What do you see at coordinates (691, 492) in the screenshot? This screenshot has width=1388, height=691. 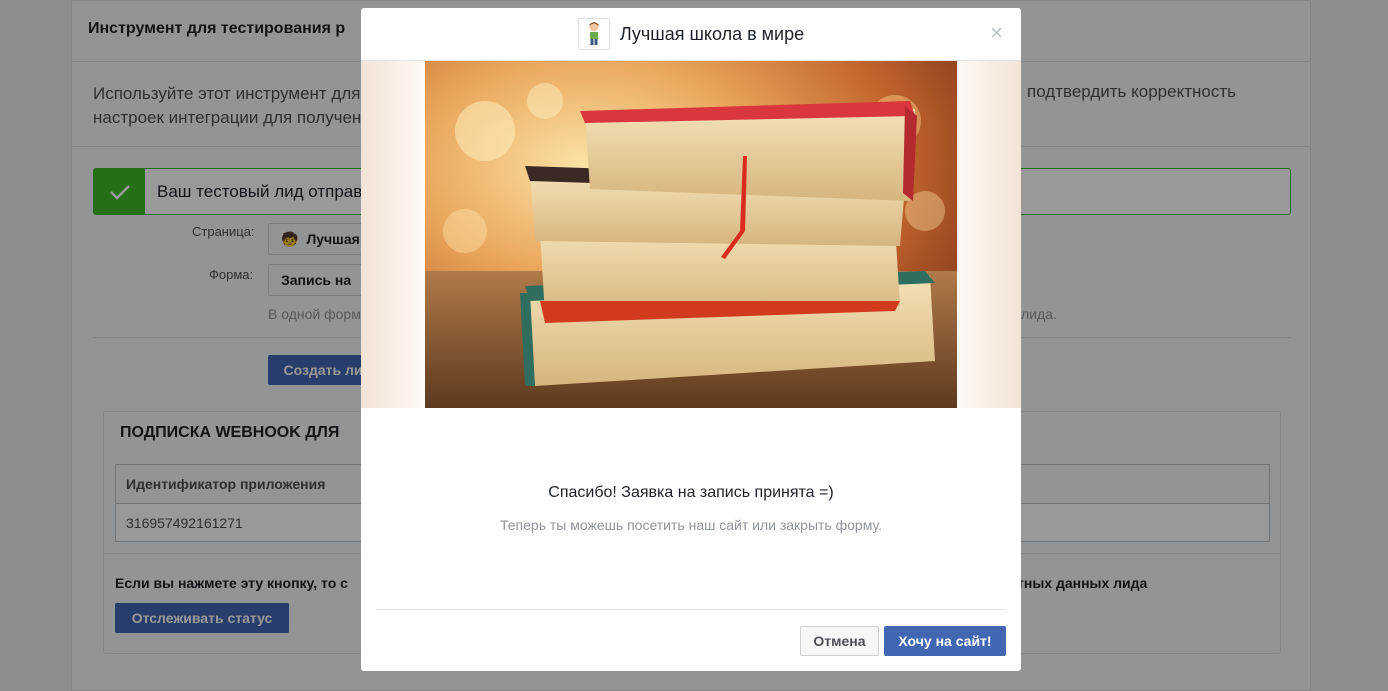 I see `message-title: Спасибо! Заявка на запись принята =)` at bounding box center [691, 492].